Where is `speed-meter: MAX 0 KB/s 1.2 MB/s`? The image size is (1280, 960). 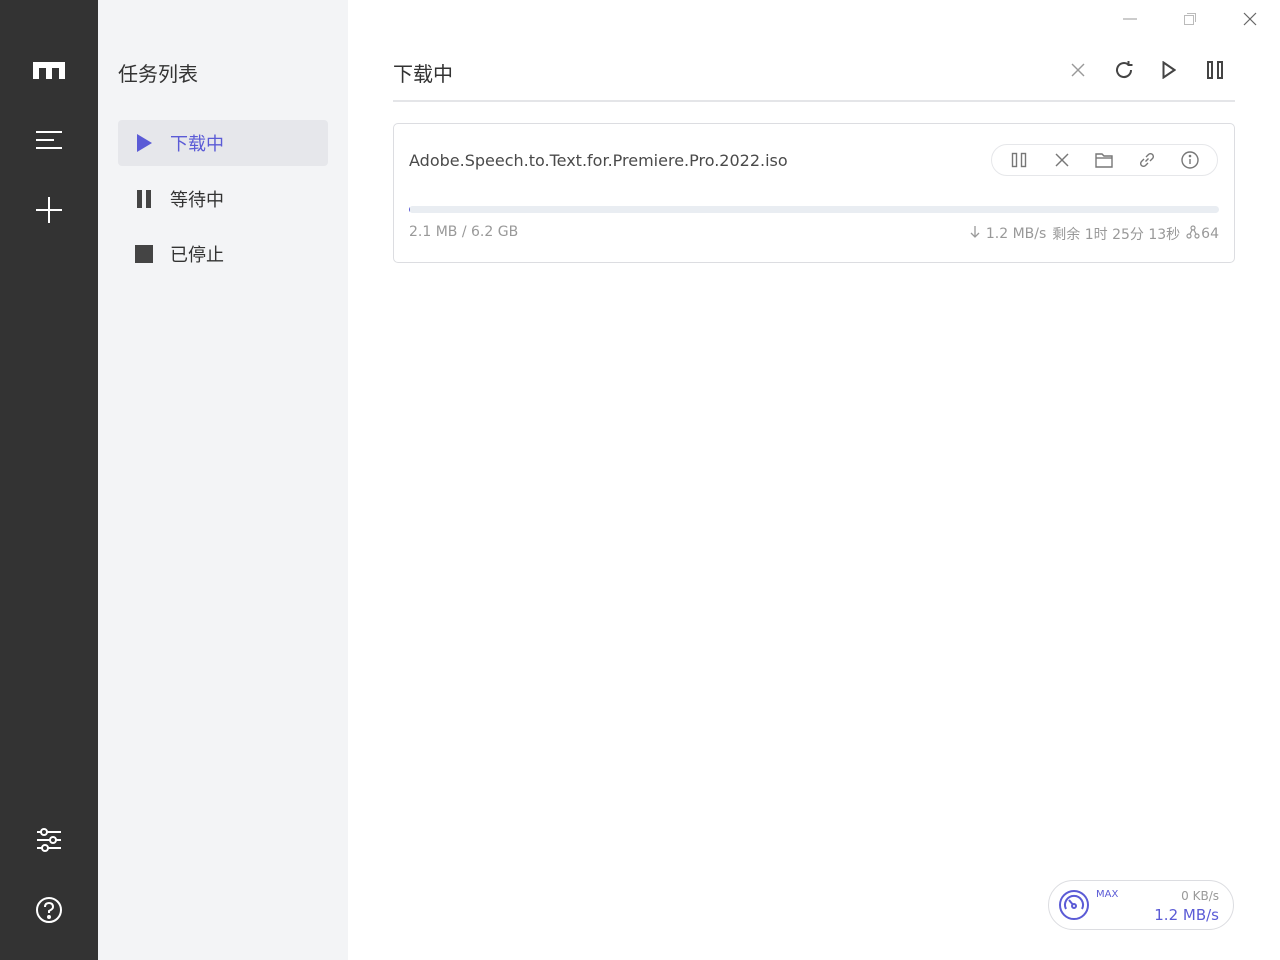
speed-meter: MAX 0 KB/s 1.2 MB/s is located at coordinates (1141, 905).